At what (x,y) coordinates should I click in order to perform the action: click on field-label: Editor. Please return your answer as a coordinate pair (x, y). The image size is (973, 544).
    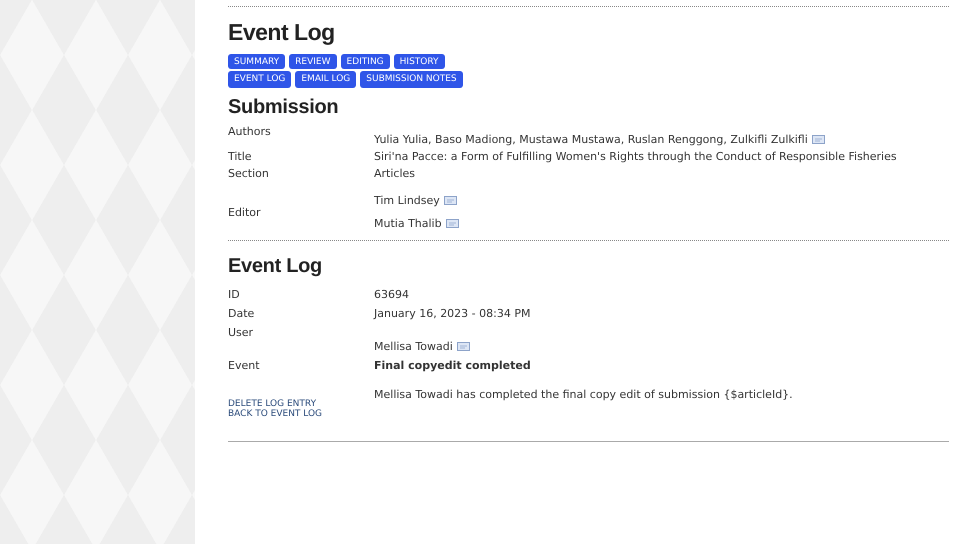
    Looking at the image, I should click on (245, 212).